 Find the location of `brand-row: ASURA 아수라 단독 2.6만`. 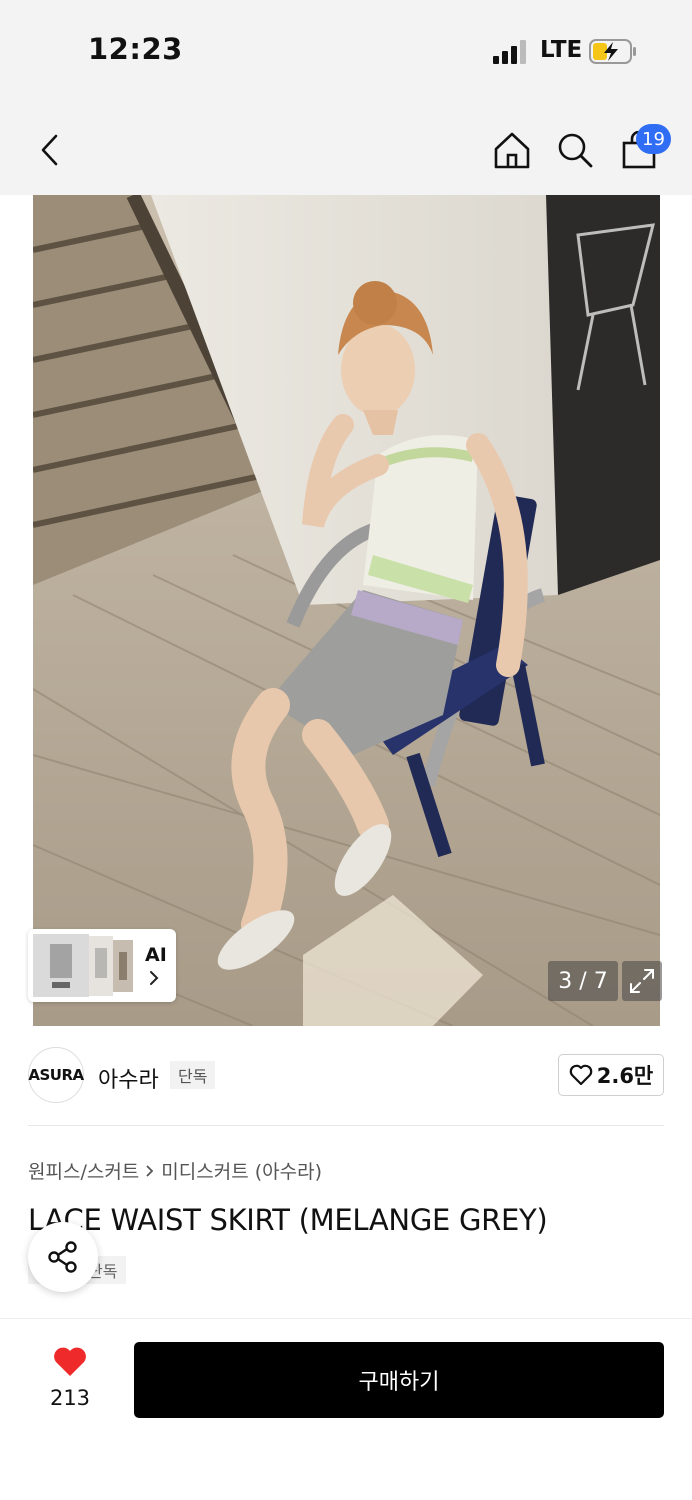

brand-row: ASURA 아수라 단독 2.6만 is located at coordinates (346, 1076).